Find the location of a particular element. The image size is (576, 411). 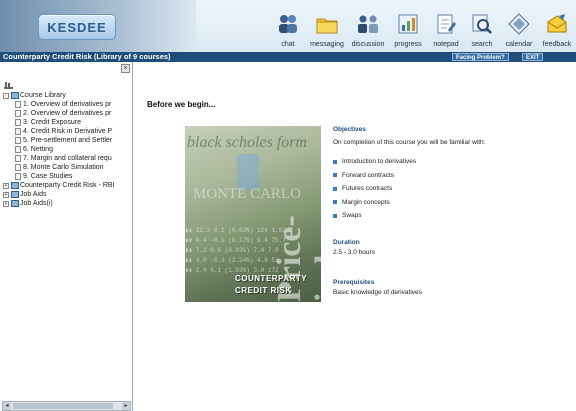

search-icon is located at coordinates (482, 24).